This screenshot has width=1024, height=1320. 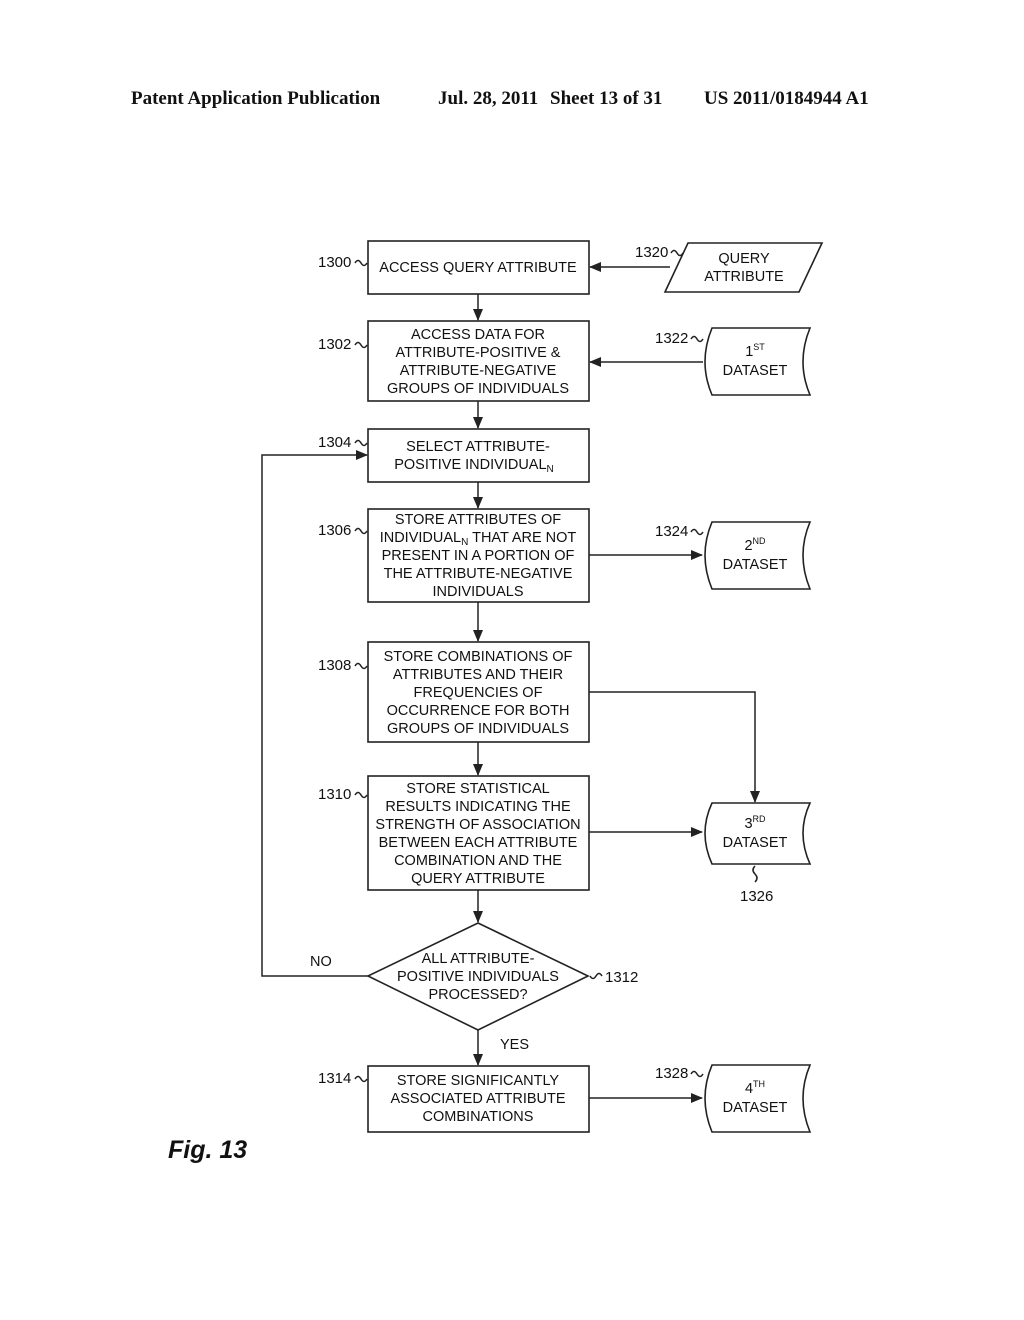 I want to click on ref-1322: 1322, so click(x=671, y=338).